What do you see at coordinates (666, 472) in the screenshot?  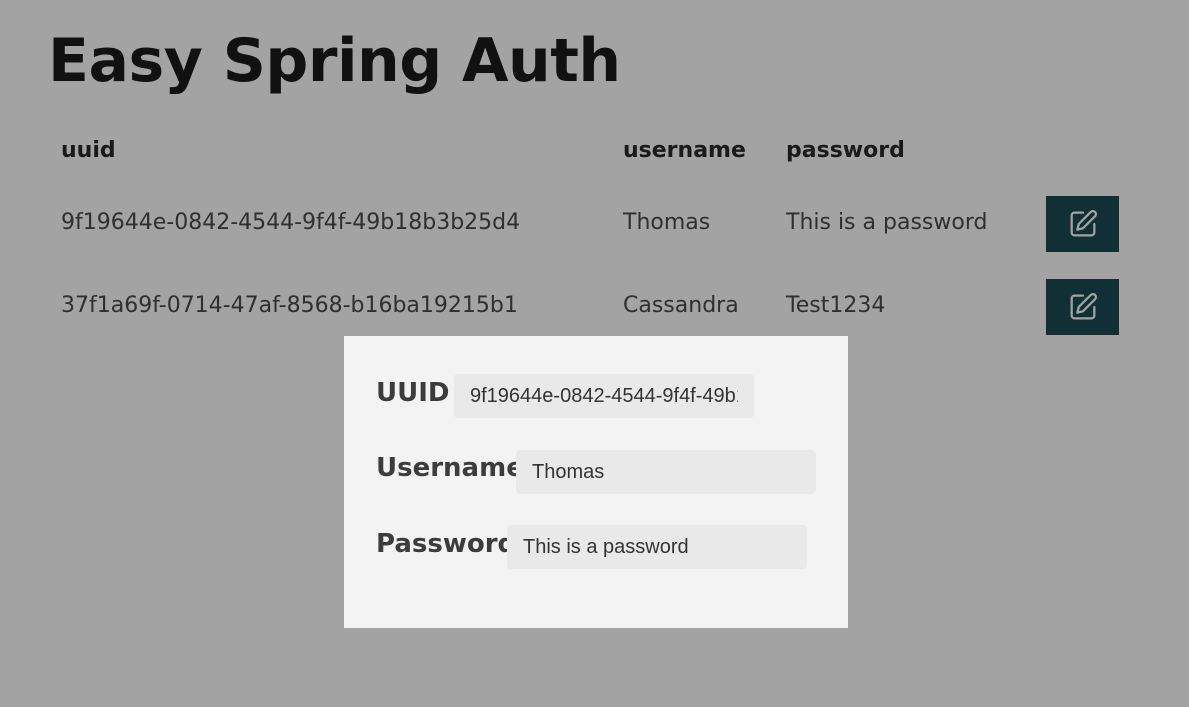 I see `username-input` at bounding box center [666, 472].